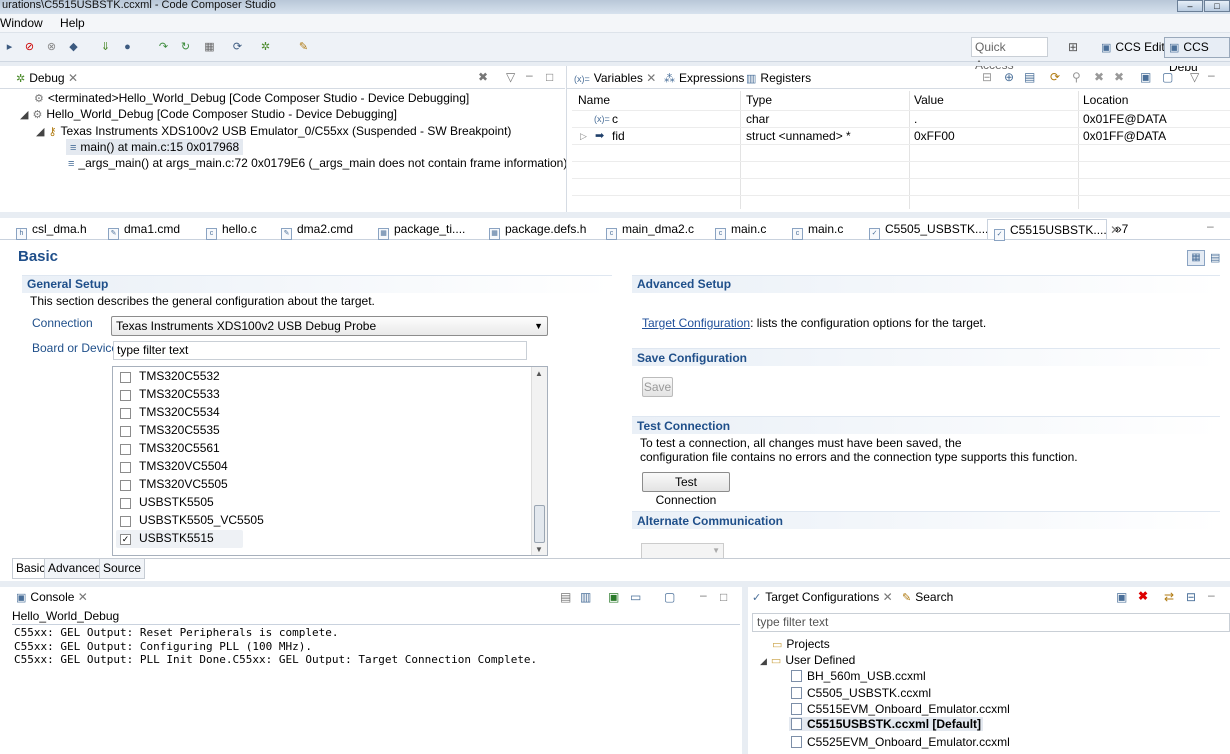 This screenshot has width=1230, height=754. I want to click on tree-folder-projects: ▭ Projects, so click(801, 644).